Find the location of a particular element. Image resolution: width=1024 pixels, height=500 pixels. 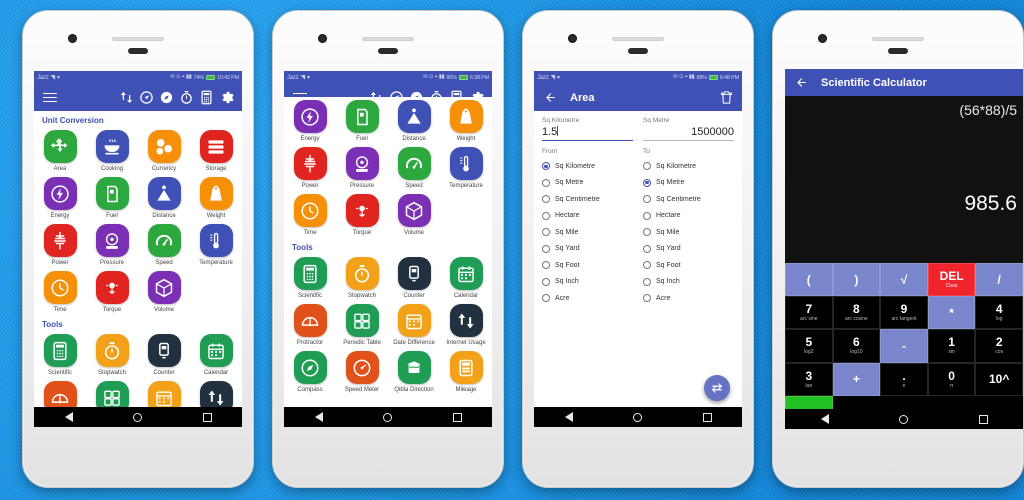

from-radio-acre: Acre is located at coordinates (587, 298).